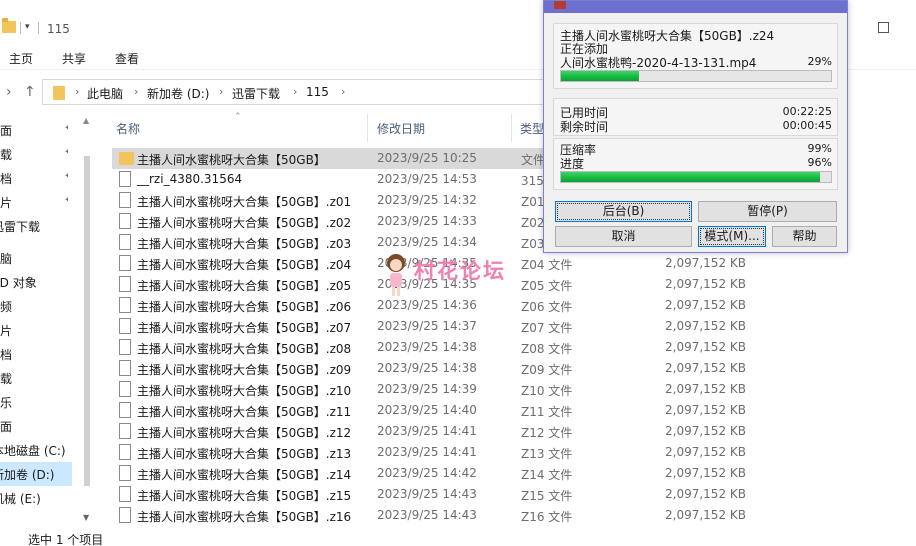 The image size is (916, 546). I want to click on sidebar-item: 桌面 ✦, so click(34, 130).